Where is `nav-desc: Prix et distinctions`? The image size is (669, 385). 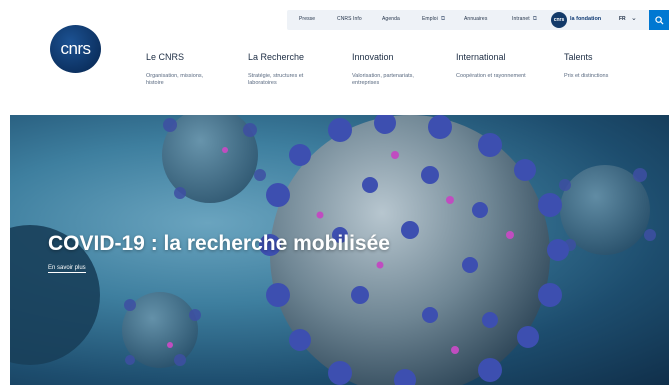 nav-desc: Prix et distinctions is located at coordinates (586, 76).